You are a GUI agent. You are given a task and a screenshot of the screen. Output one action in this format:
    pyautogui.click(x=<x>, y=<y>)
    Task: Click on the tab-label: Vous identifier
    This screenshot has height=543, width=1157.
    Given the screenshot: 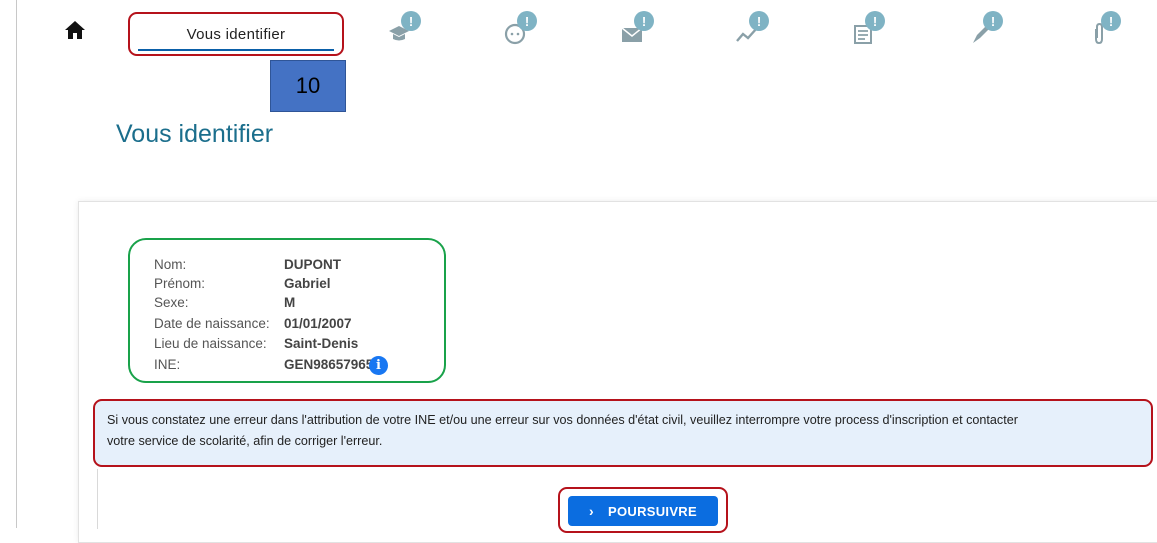 What is the action you would take?
    pyautogui.click(x=236, y=34)
    